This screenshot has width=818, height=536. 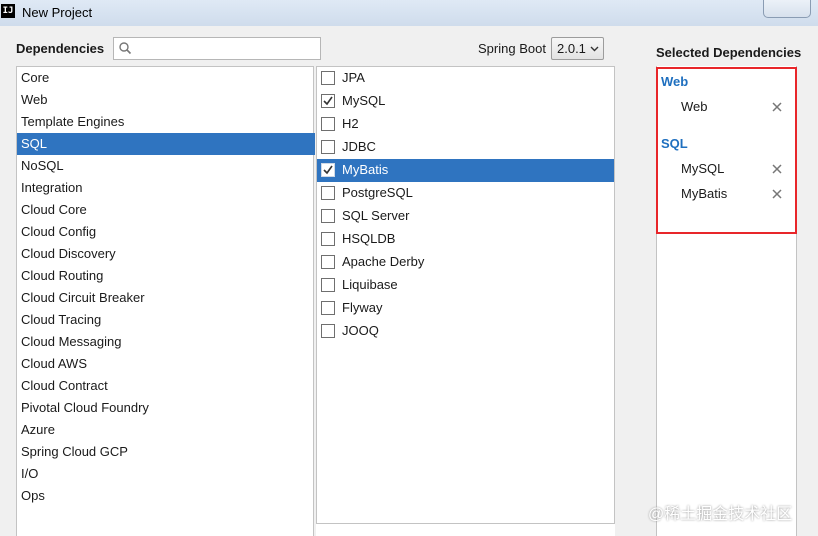 What do you see at coordinates (353, 77) in the screenshot?
I see `dependency-label: JPA` at bounding box center [353, 77].